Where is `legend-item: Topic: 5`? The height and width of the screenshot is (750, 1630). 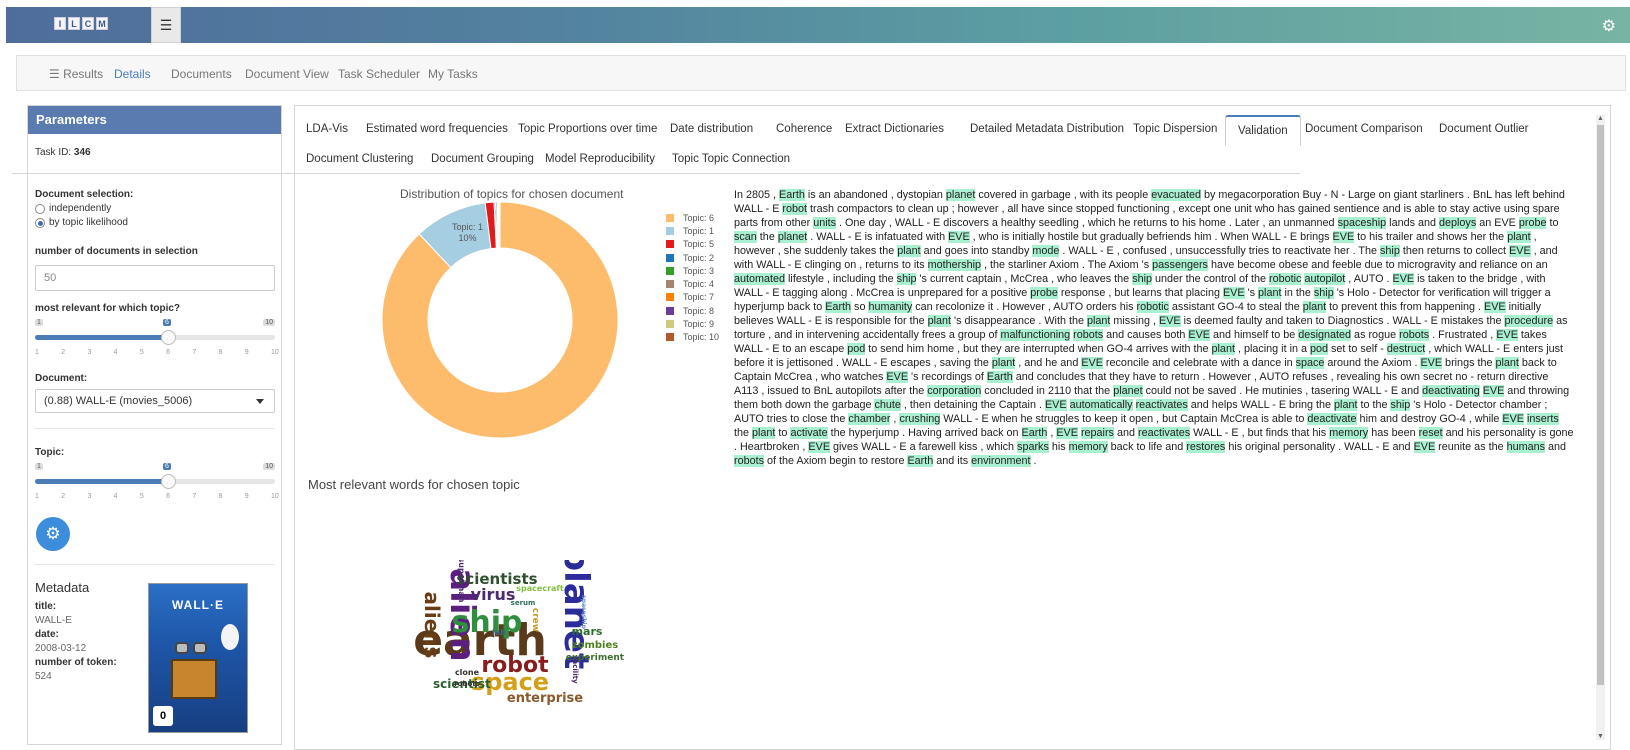 legend-item: Topic: 5 is located at coordinates (692, 244).